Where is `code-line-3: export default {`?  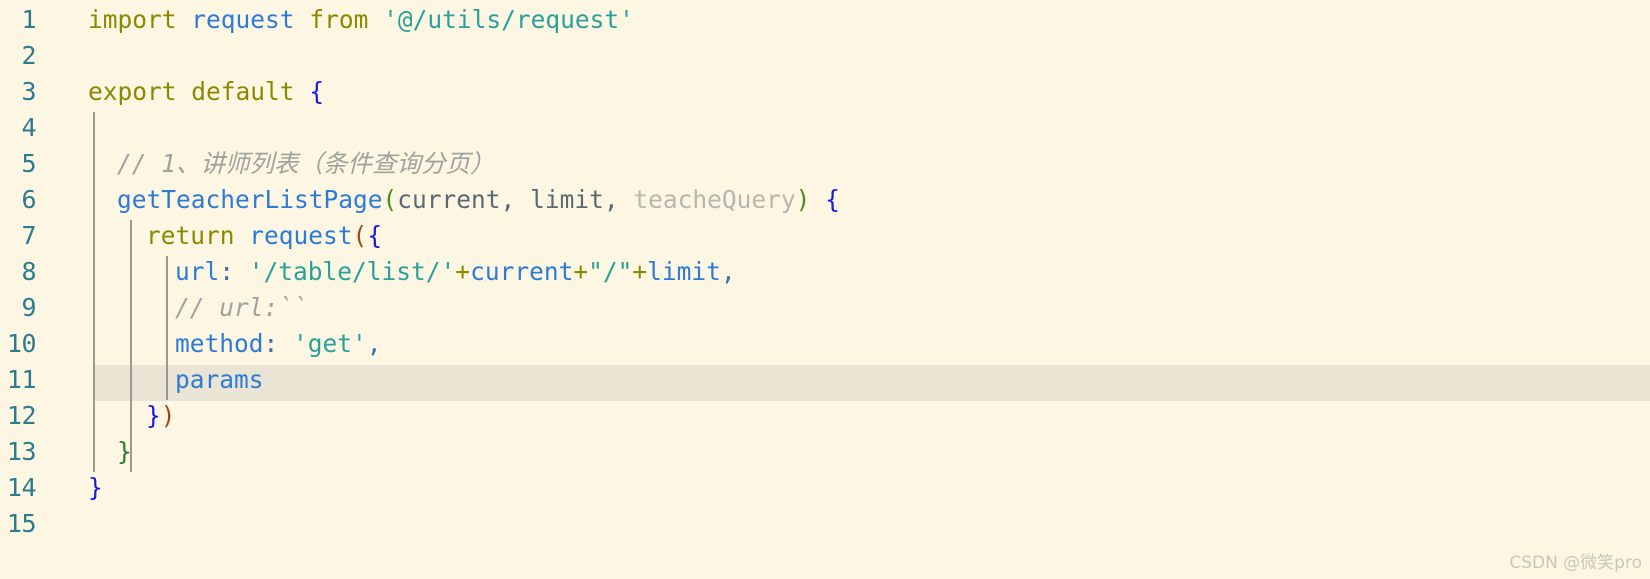
code-line-3: export default { is located at coordinates (206, 92).